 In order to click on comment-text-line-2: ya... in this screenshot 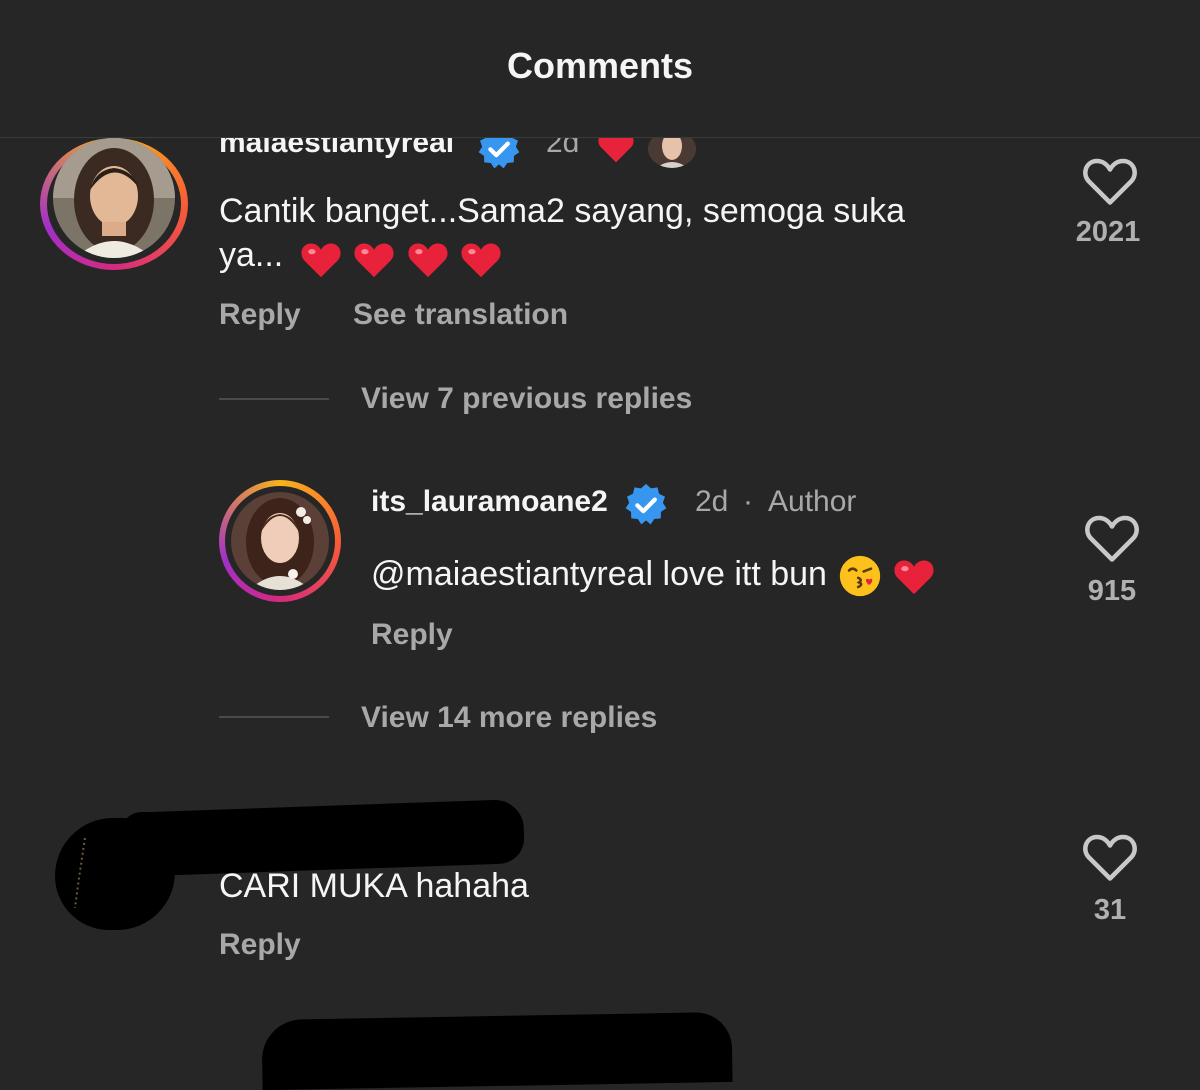, I will do `click(361, 256)`.